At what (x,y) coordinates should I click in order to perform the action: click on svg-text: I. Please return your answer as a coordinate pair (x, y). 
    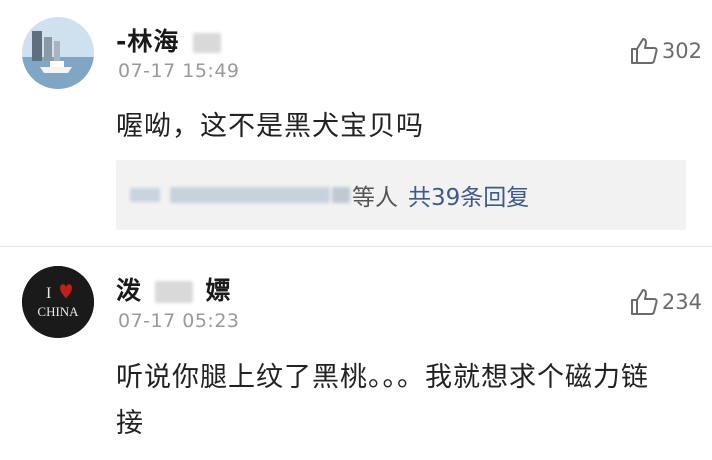
    Looking at the image, I should click on (48, 293).